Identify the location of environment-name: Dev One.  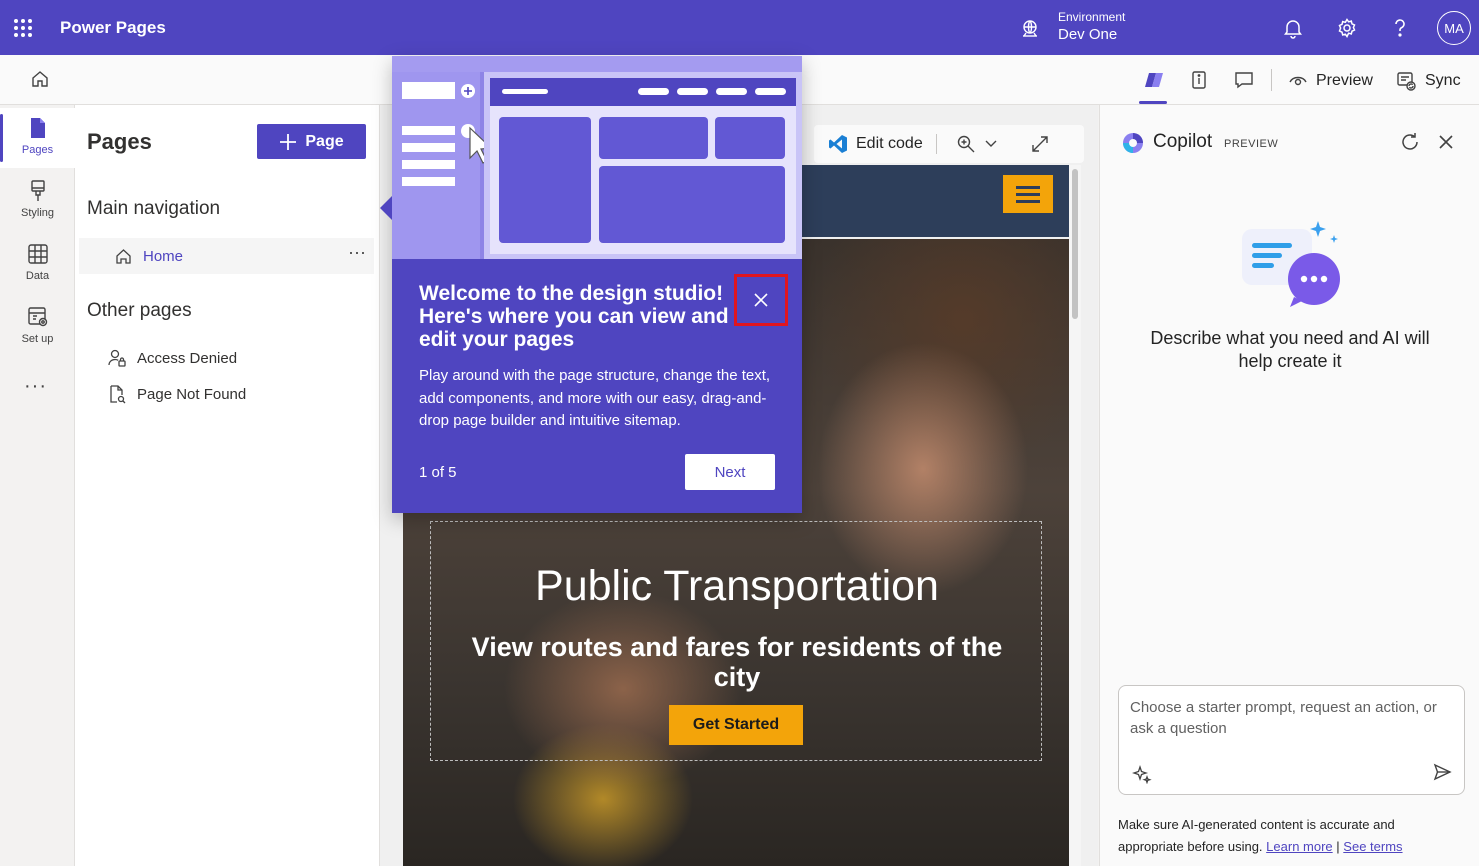
(1087, 34).